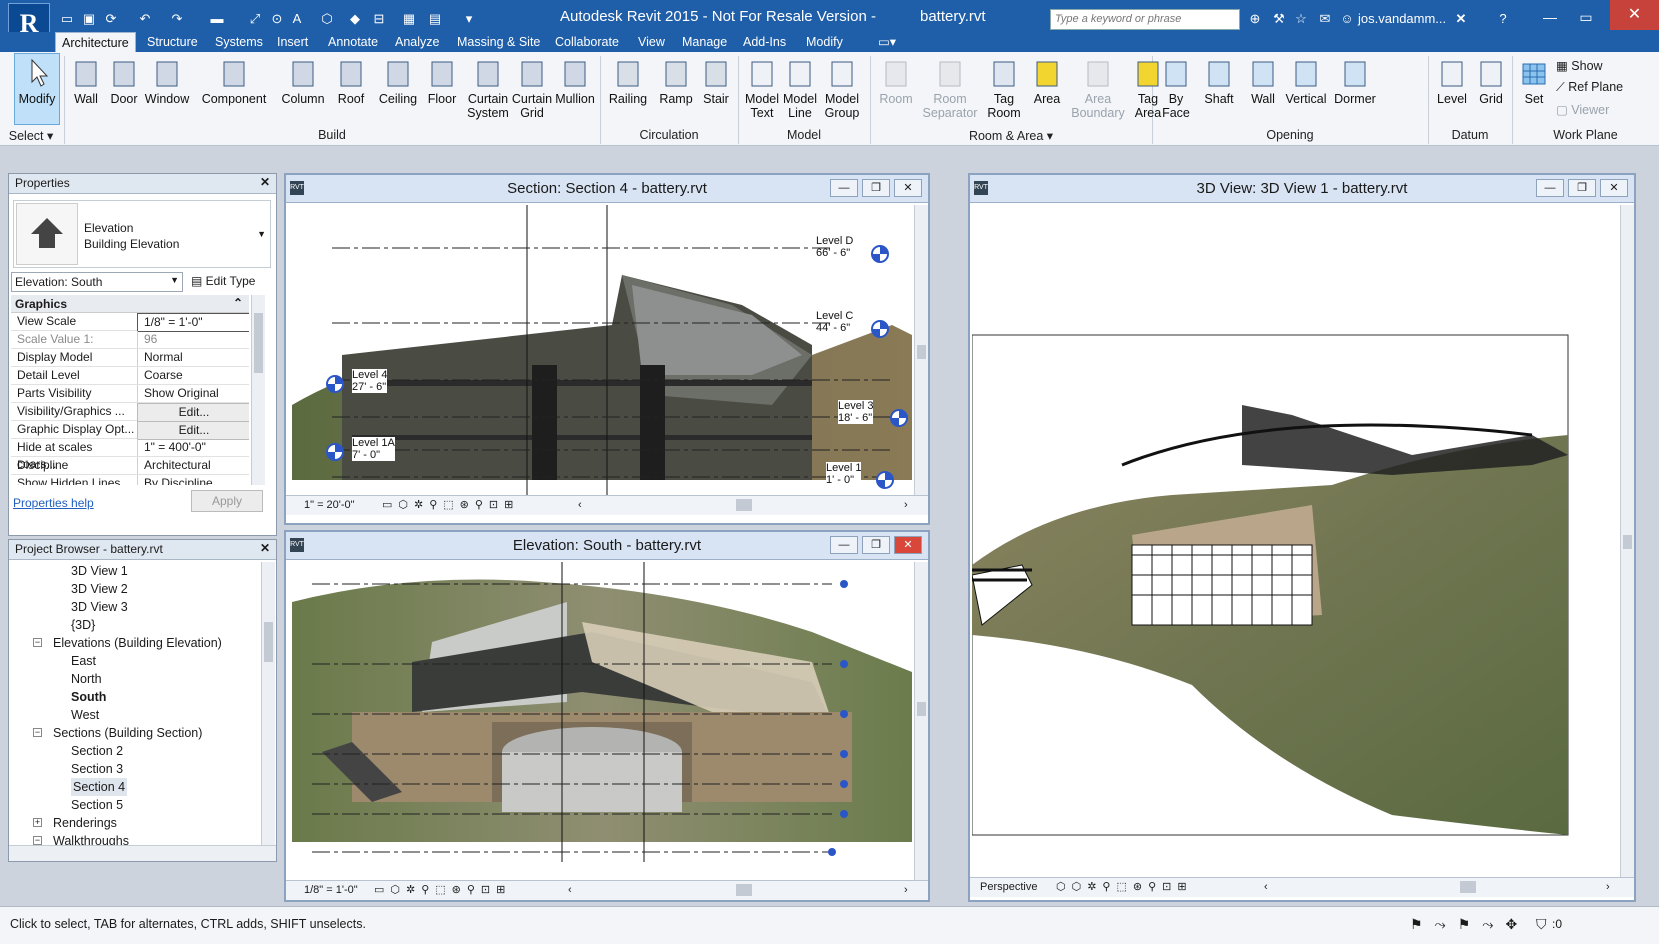 This screenshot has height=944, width=1659. I want to click on 3d-view-icon: ⬡, so click(327, 19).